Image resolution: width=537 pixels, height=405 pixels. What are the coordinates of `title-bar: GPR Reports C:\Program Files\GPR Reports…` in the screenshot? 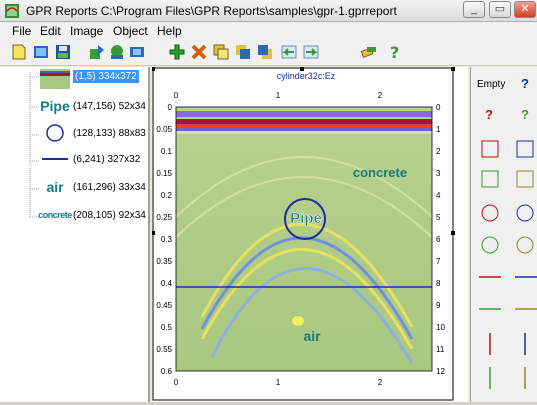 It's located at (268, 11).